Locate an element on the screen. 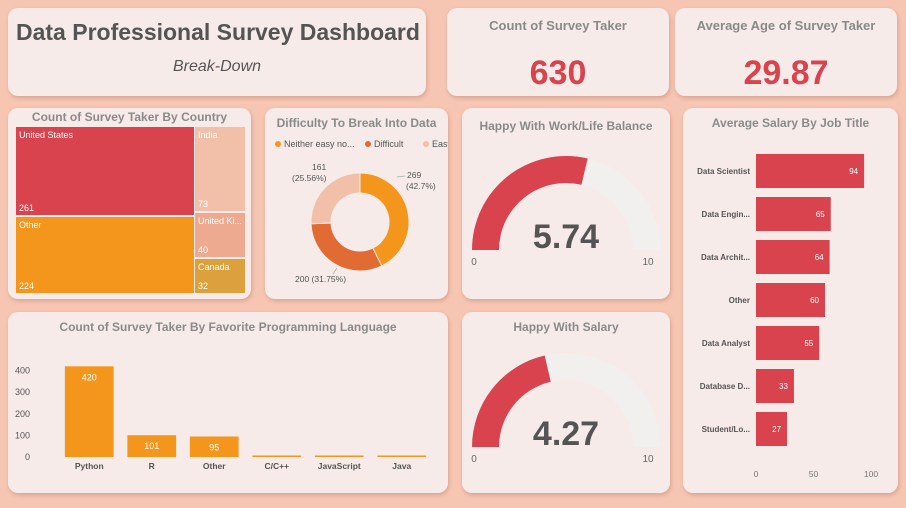 The width and height of the screenshot is (906, 508). donut-data-label: 161 is located at coordinates (319, 167).